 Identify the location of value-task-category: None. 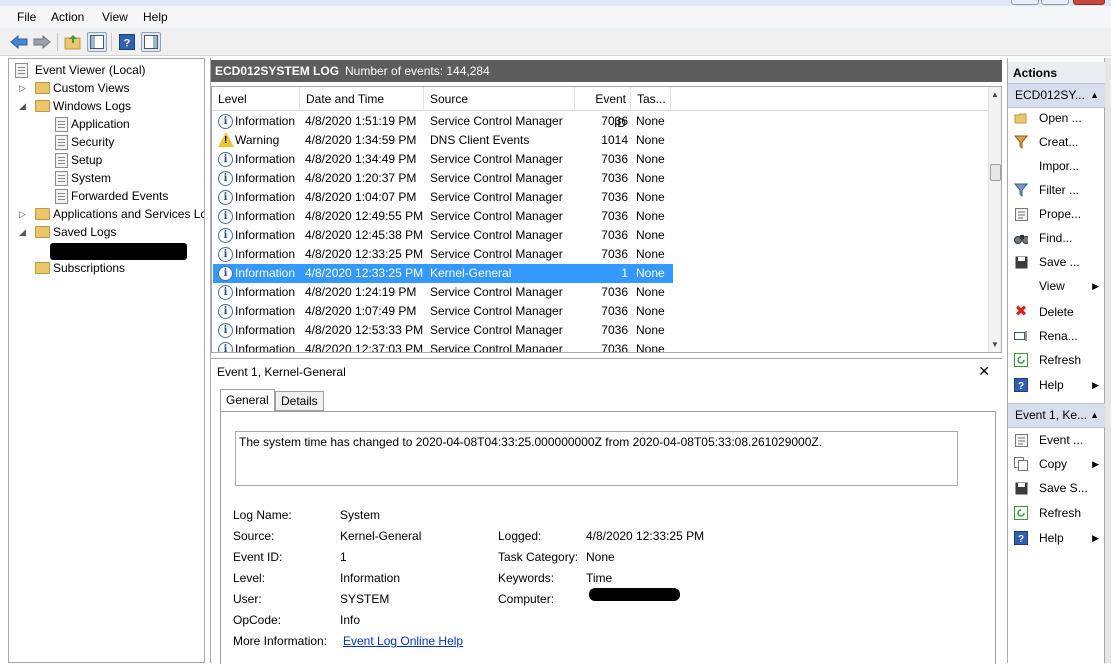
(600, 557).